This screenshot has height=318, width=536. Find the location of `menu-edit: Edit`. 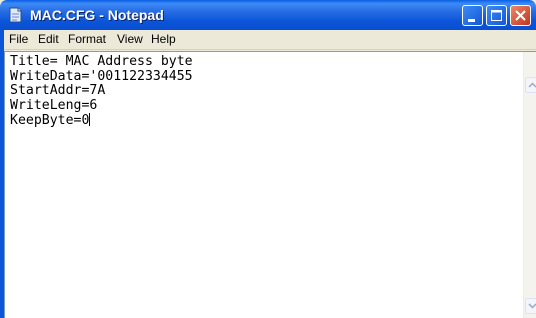

menu-edit: Edit is located at coordinates (48, 39).